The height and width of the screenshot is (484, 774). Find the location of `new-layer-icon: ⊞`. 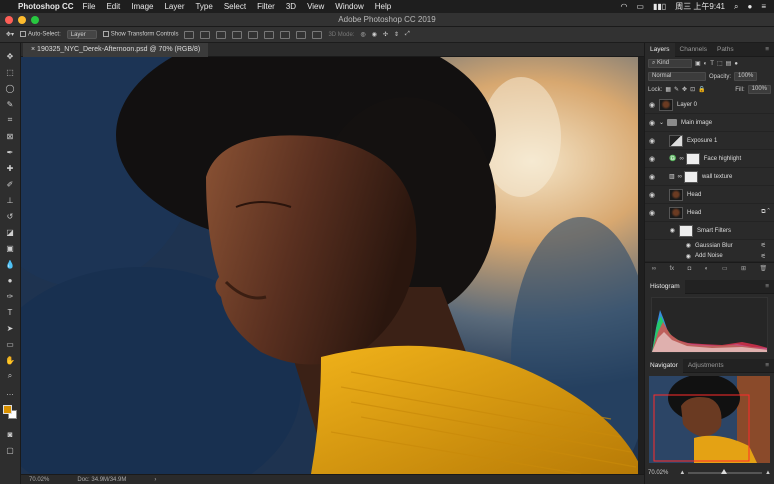

new-layer-icon: ⊞ is located at coordinates (743, 268).